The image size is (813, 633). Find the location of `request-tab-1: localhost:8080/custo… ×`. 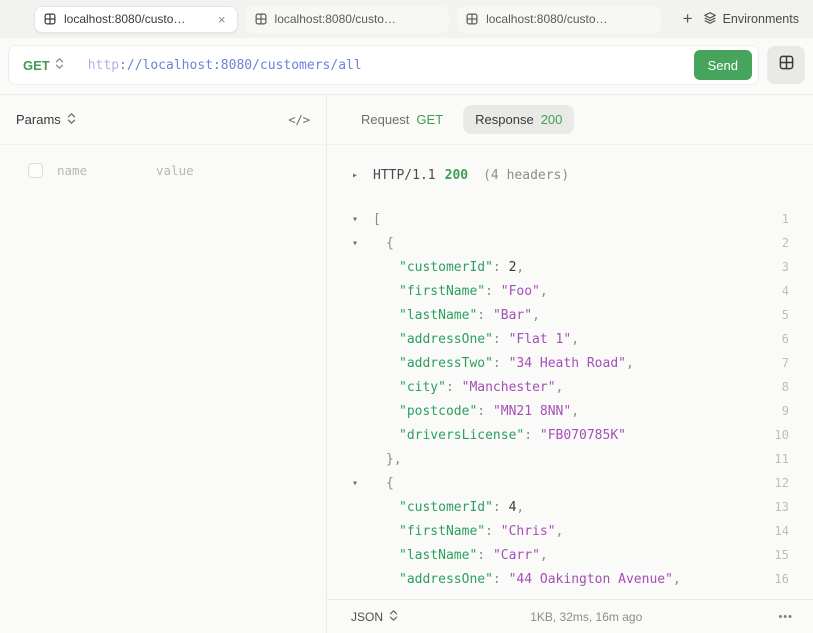

request-tab-1: localhost:8080/custo… × is located at coordinates (136, 19).